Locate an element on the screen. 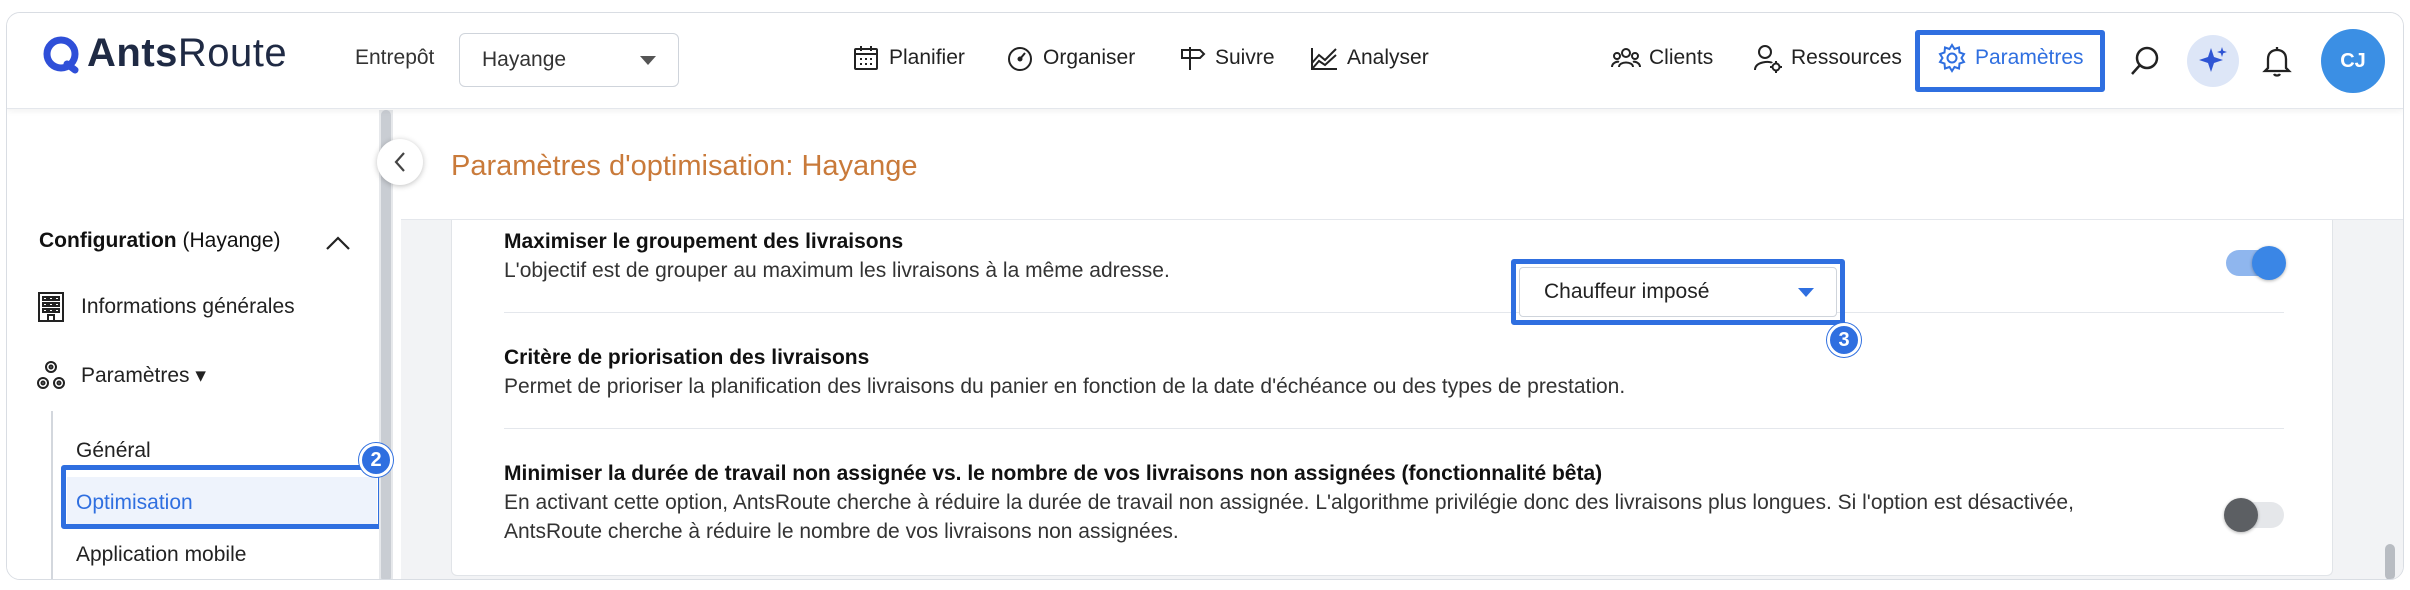 The width and height of the screenshot is (2410, 590). chevron-up-icon is located at coordinates (338, 243).